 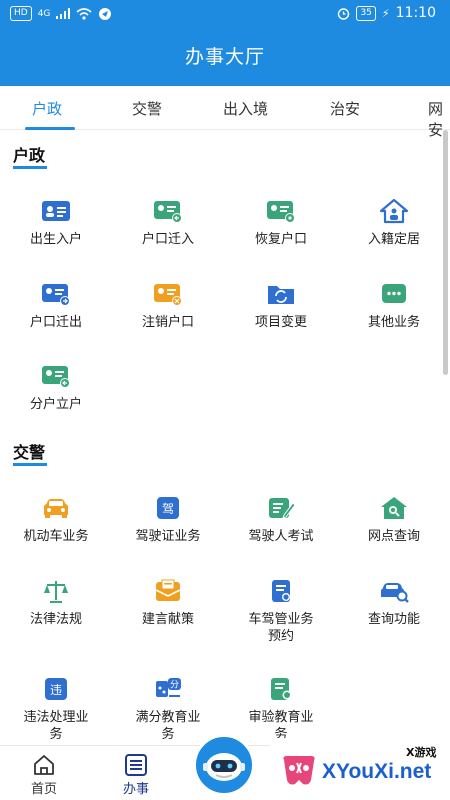 What do you see at coordinates (281, 295) in the screenshot?
I see `folder-refresh-icon` at bounding box center [281, 295].